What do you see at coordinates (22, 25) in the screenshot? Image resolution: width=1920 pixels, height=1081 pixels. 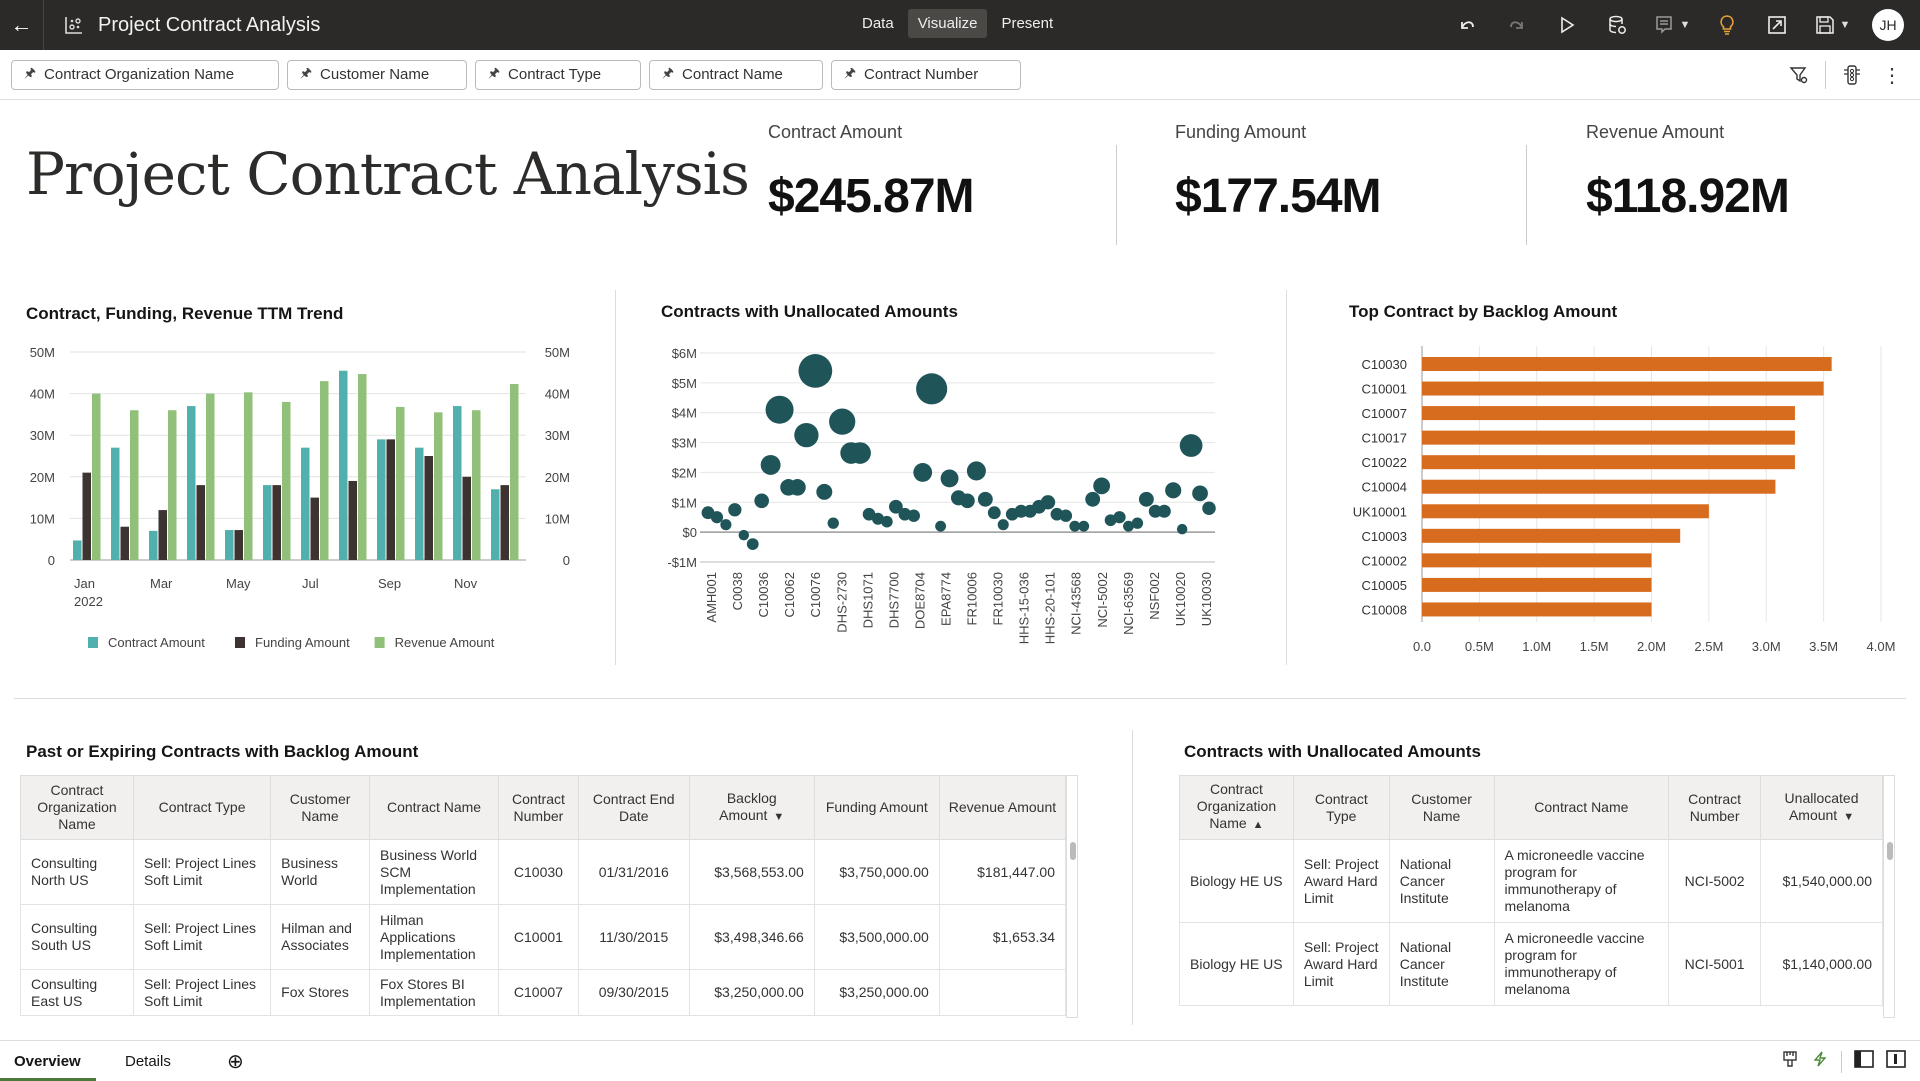 I see `back-arrow-icon: ←` at bounding box center [22, 25].